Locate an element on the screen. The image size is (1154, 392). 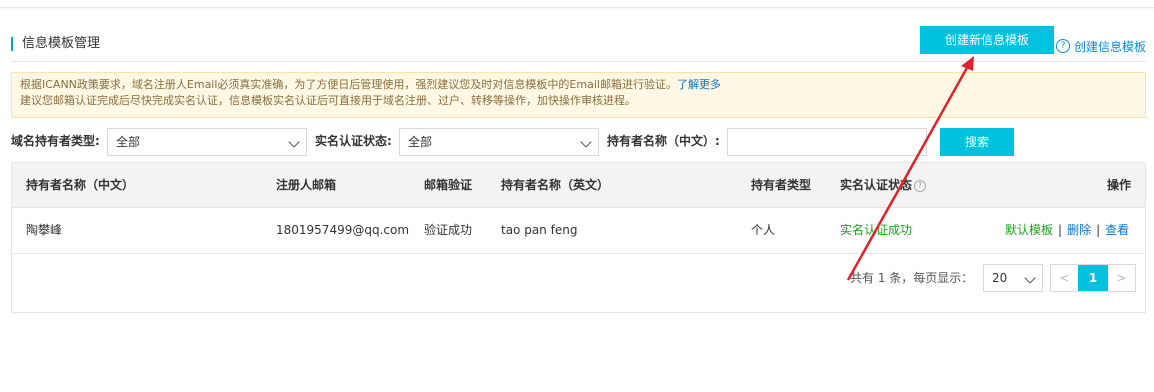
holder-name-label: 持有者名称（中文）: is located at coordinates (663, 141).